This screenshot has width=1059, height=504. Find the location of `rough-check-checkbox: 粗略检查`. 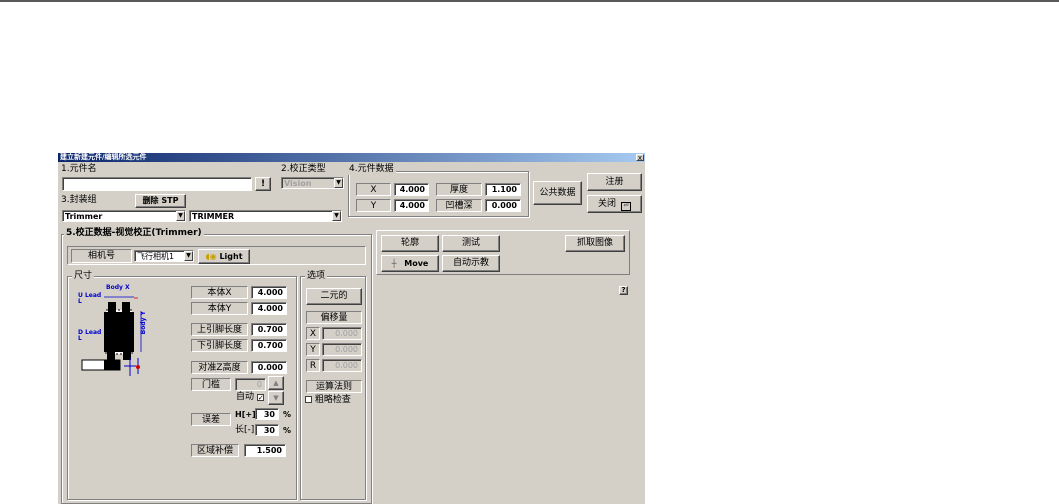

rough-check-checkbox: 粗略检查 is located at coordinates (328, 400).